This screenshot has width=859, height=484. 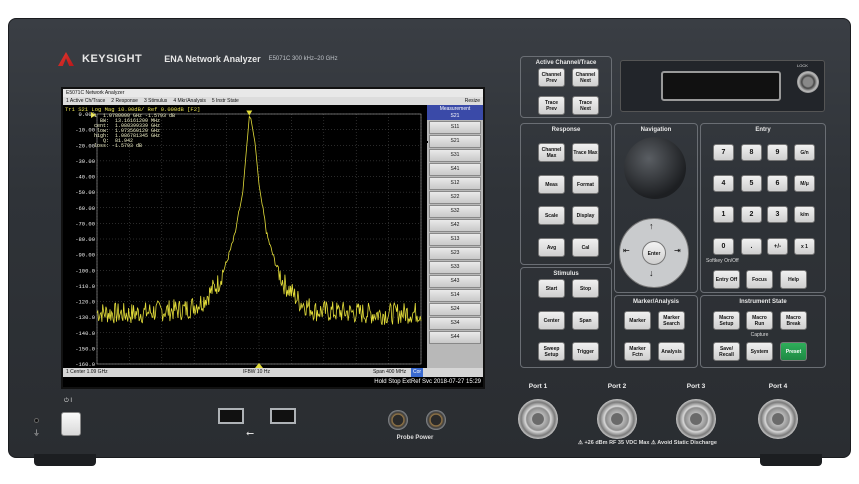 What do you see at coordinates (551, 215) in the screenshot?
I see `scale-button: Scale` at bounding box center [551, 215].